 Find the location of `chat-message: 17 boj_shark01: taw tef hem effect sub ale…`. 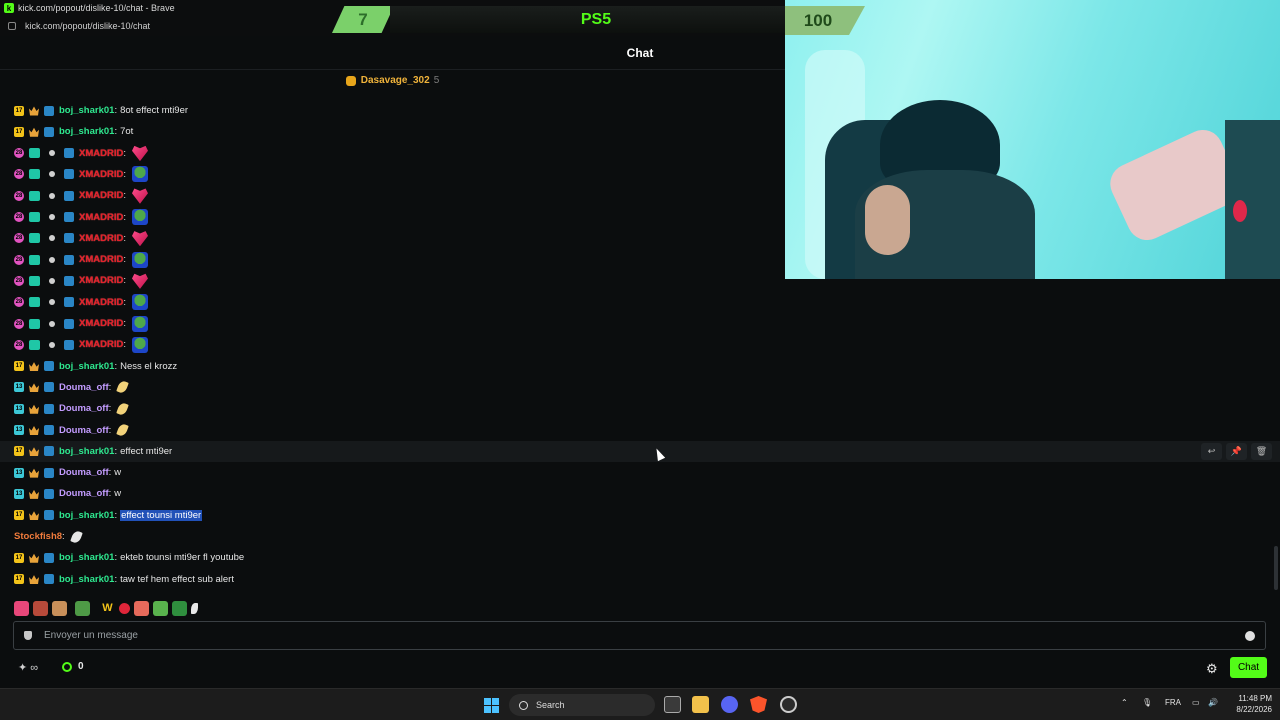

chat-message: 17 boj_shark01: taw tef hem effect sub ale… is located at coordinates (640, 579).